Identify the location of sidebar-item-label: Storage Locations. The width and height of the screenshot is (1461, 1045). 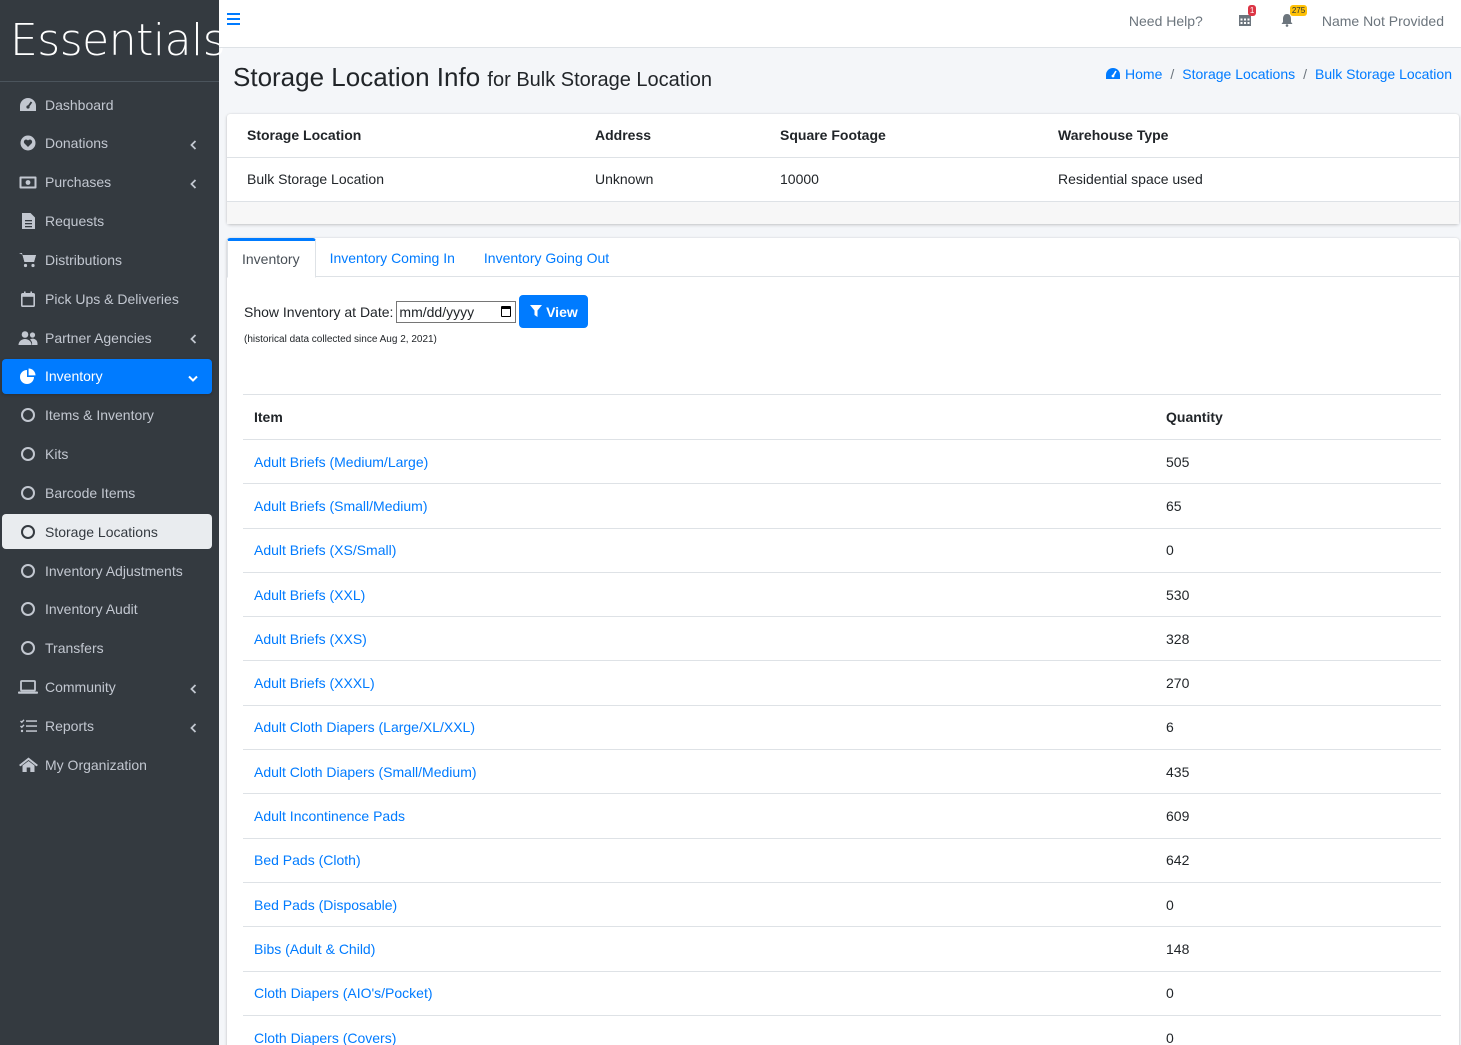
(101, 531).